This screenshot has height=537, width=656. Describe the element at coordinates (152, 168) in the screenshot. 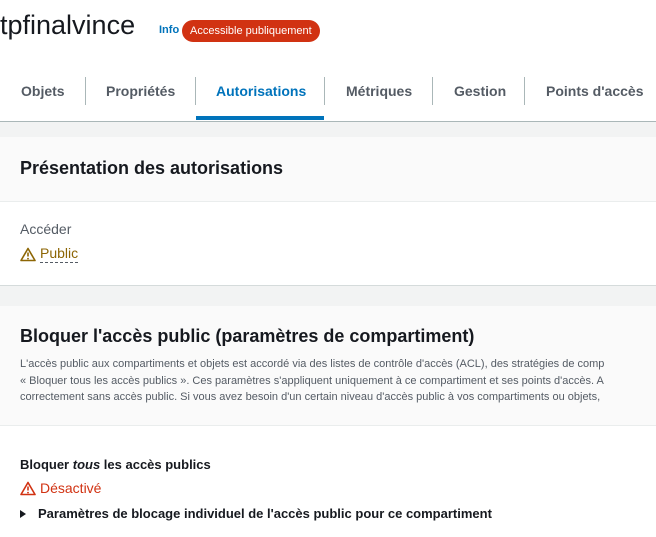

I see `permissions-overview-title: Présentation des autorisations` at that location.